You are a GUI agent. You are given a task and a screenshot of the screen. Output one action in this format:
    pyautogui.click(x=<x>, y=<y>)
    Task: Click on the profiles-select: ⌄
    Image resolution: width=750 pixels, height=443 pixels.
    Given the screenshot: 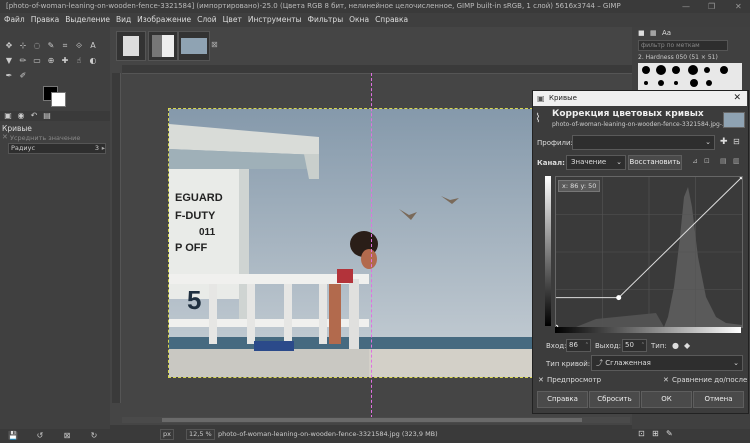 What is the action you would take?
    pyautogui.click(x=643, y=142)
    